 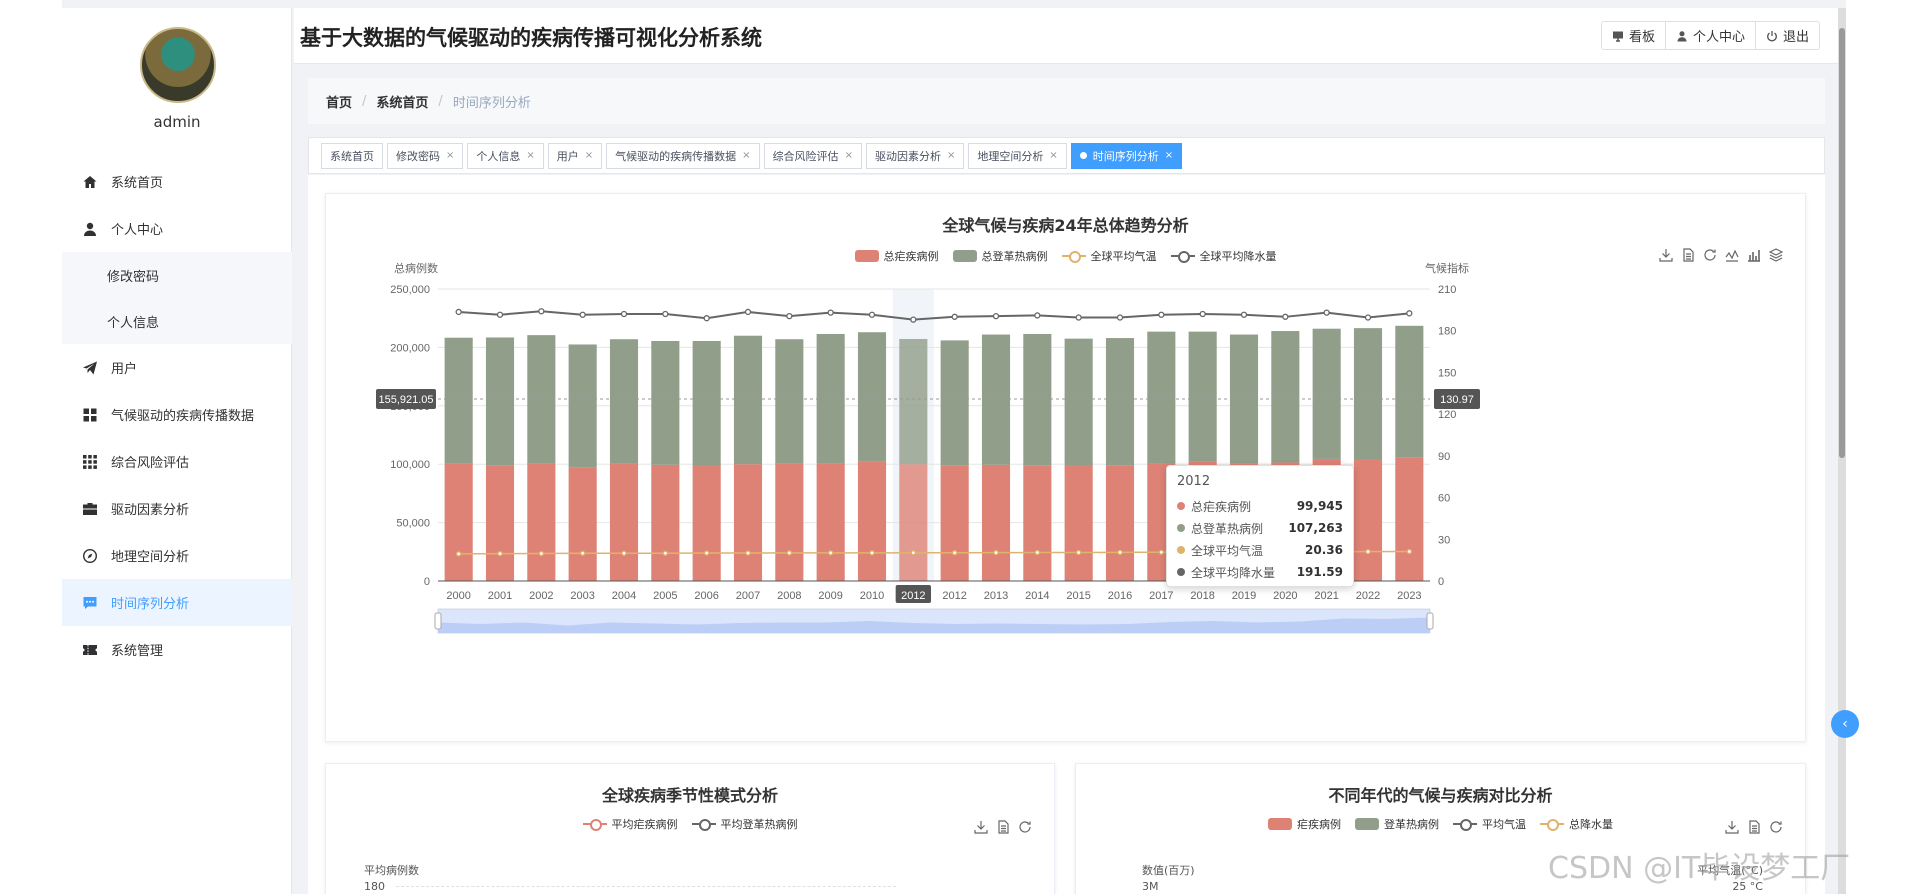 What do you see at coordinates (744, 824) in the screenshot?
I see `legend-item: 平均登革热病例` at bounding box center [744, 824].